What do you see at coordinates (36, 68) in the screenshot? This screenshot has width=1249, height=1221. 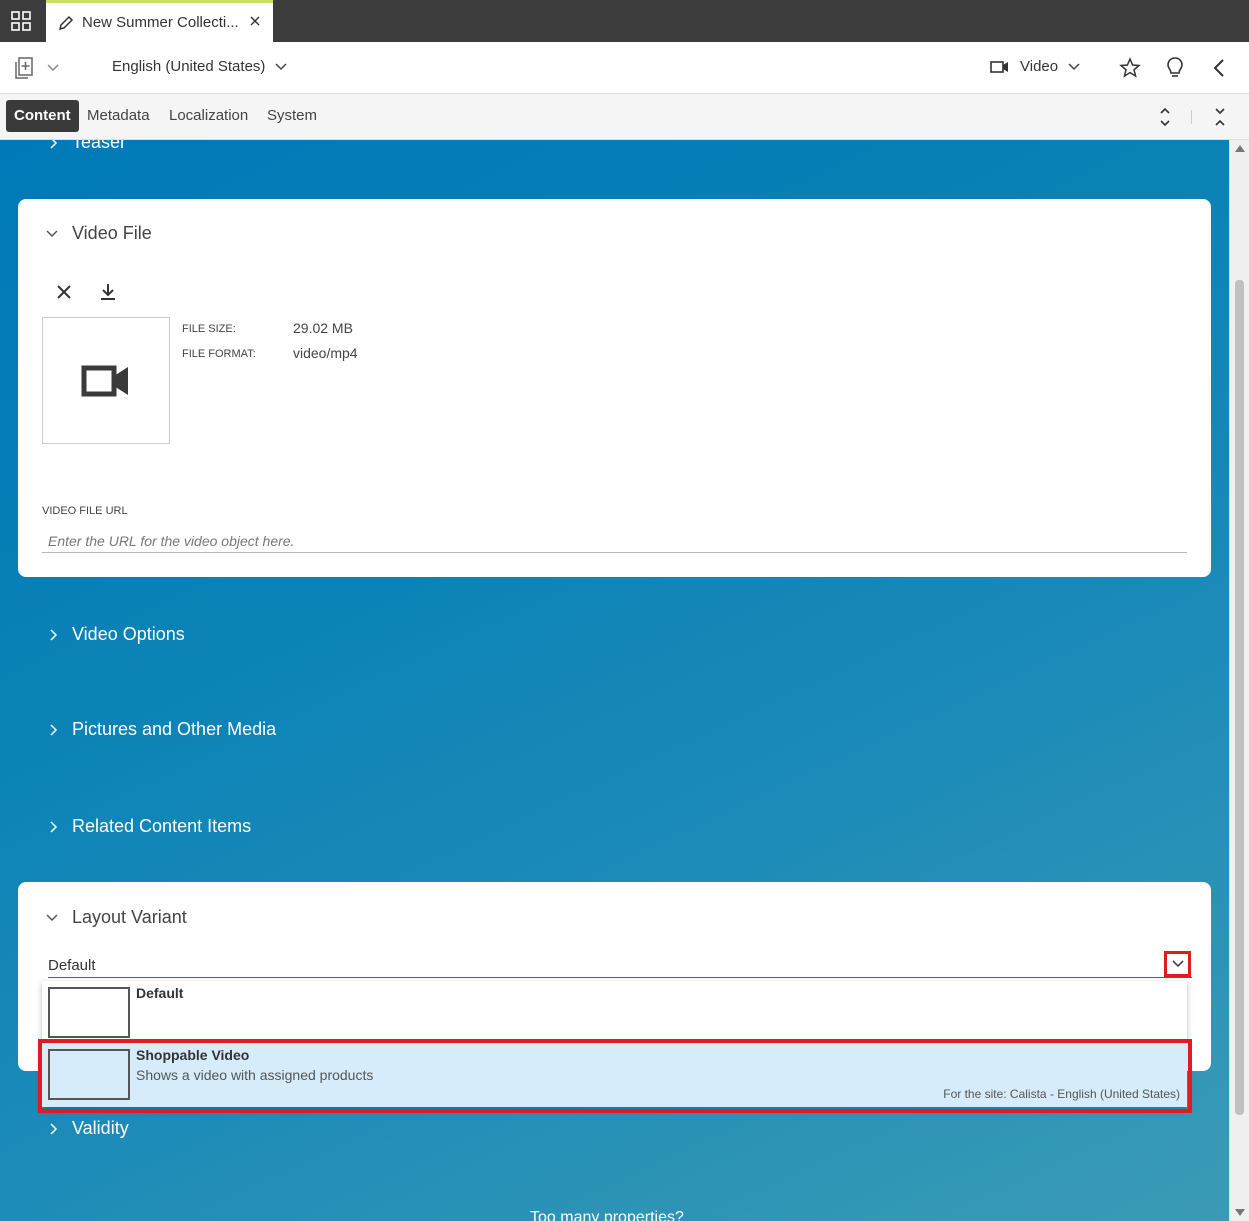 I see `new-content-button` at bounding box center [36, 68].